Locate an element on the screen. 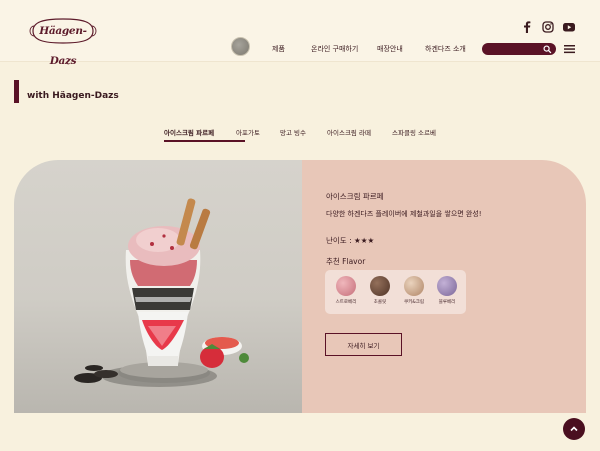 This screenshot has width=600, height=451. youtube-icon is located at coordinates (569, 27).